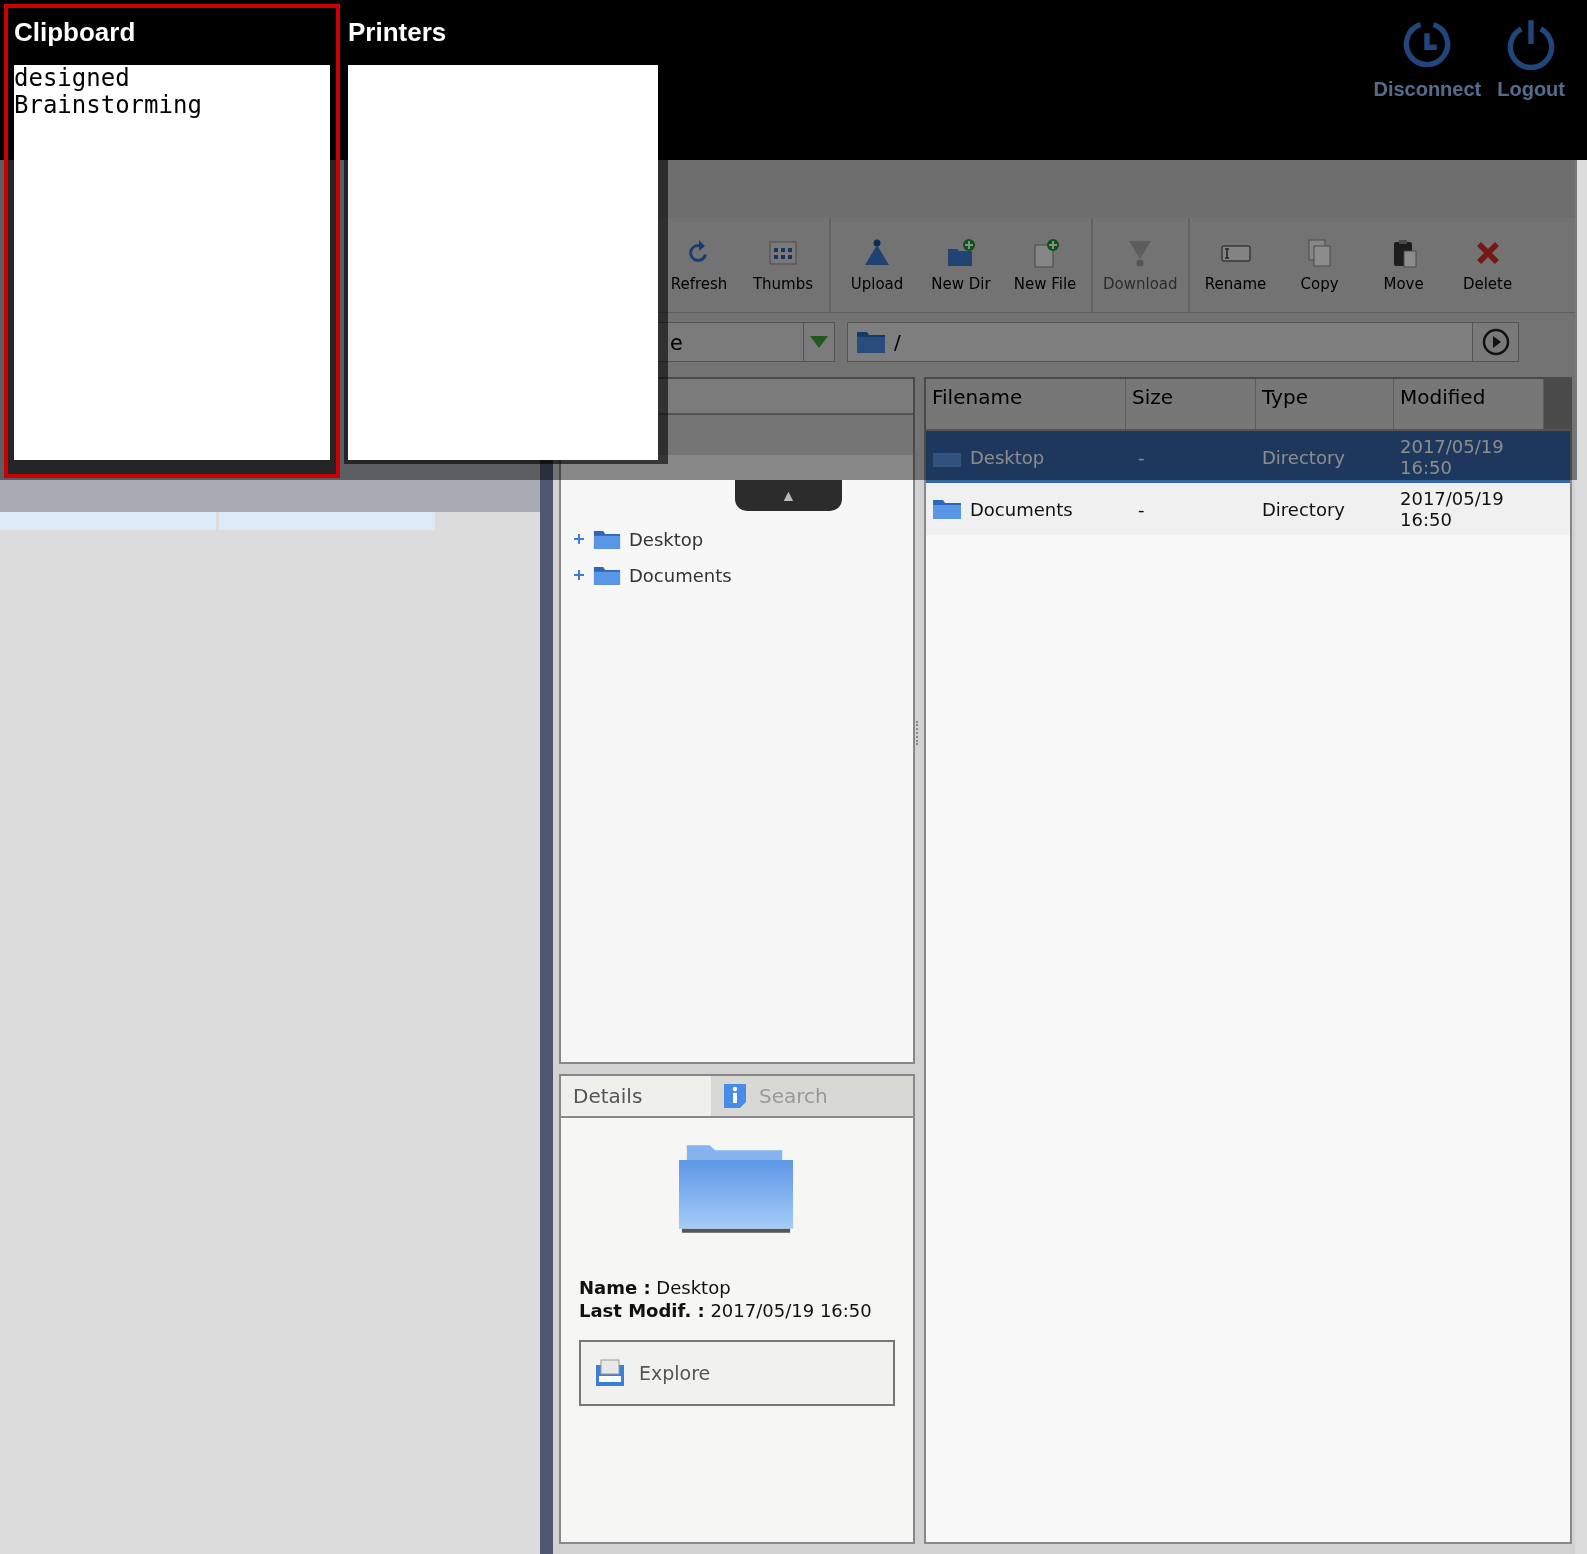 Image resolution: width=1587 pixels, height=1554 pixels. What do you see at coordinates (1325, 404) in the screenshot?
I see `column-header: Type` at bounding box center [1325, 404].